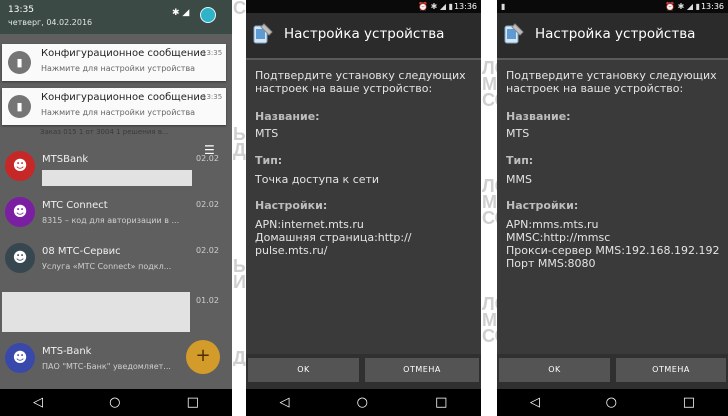 This screenshot has height=416, width=728. Describe the element at coordinates (239, 9) in the screenshot. I see `bg-fragment: СБ` at that location.